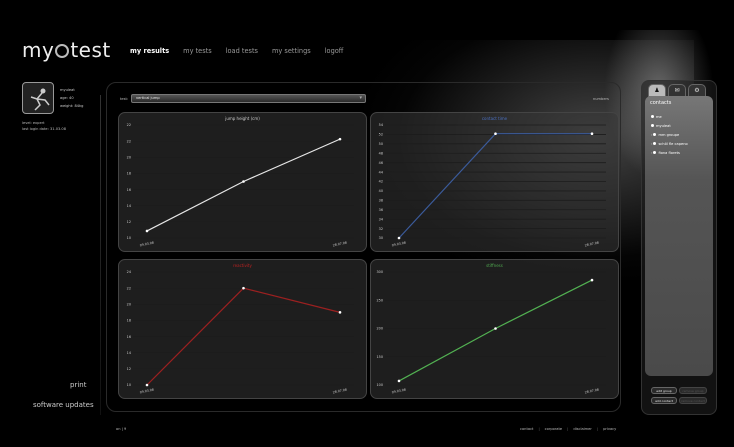 This screenshot has height=447, width=734. Describe the element at coordinates (334, 51) in the screenshot. I see `nav-logoff: logoff` at that location.